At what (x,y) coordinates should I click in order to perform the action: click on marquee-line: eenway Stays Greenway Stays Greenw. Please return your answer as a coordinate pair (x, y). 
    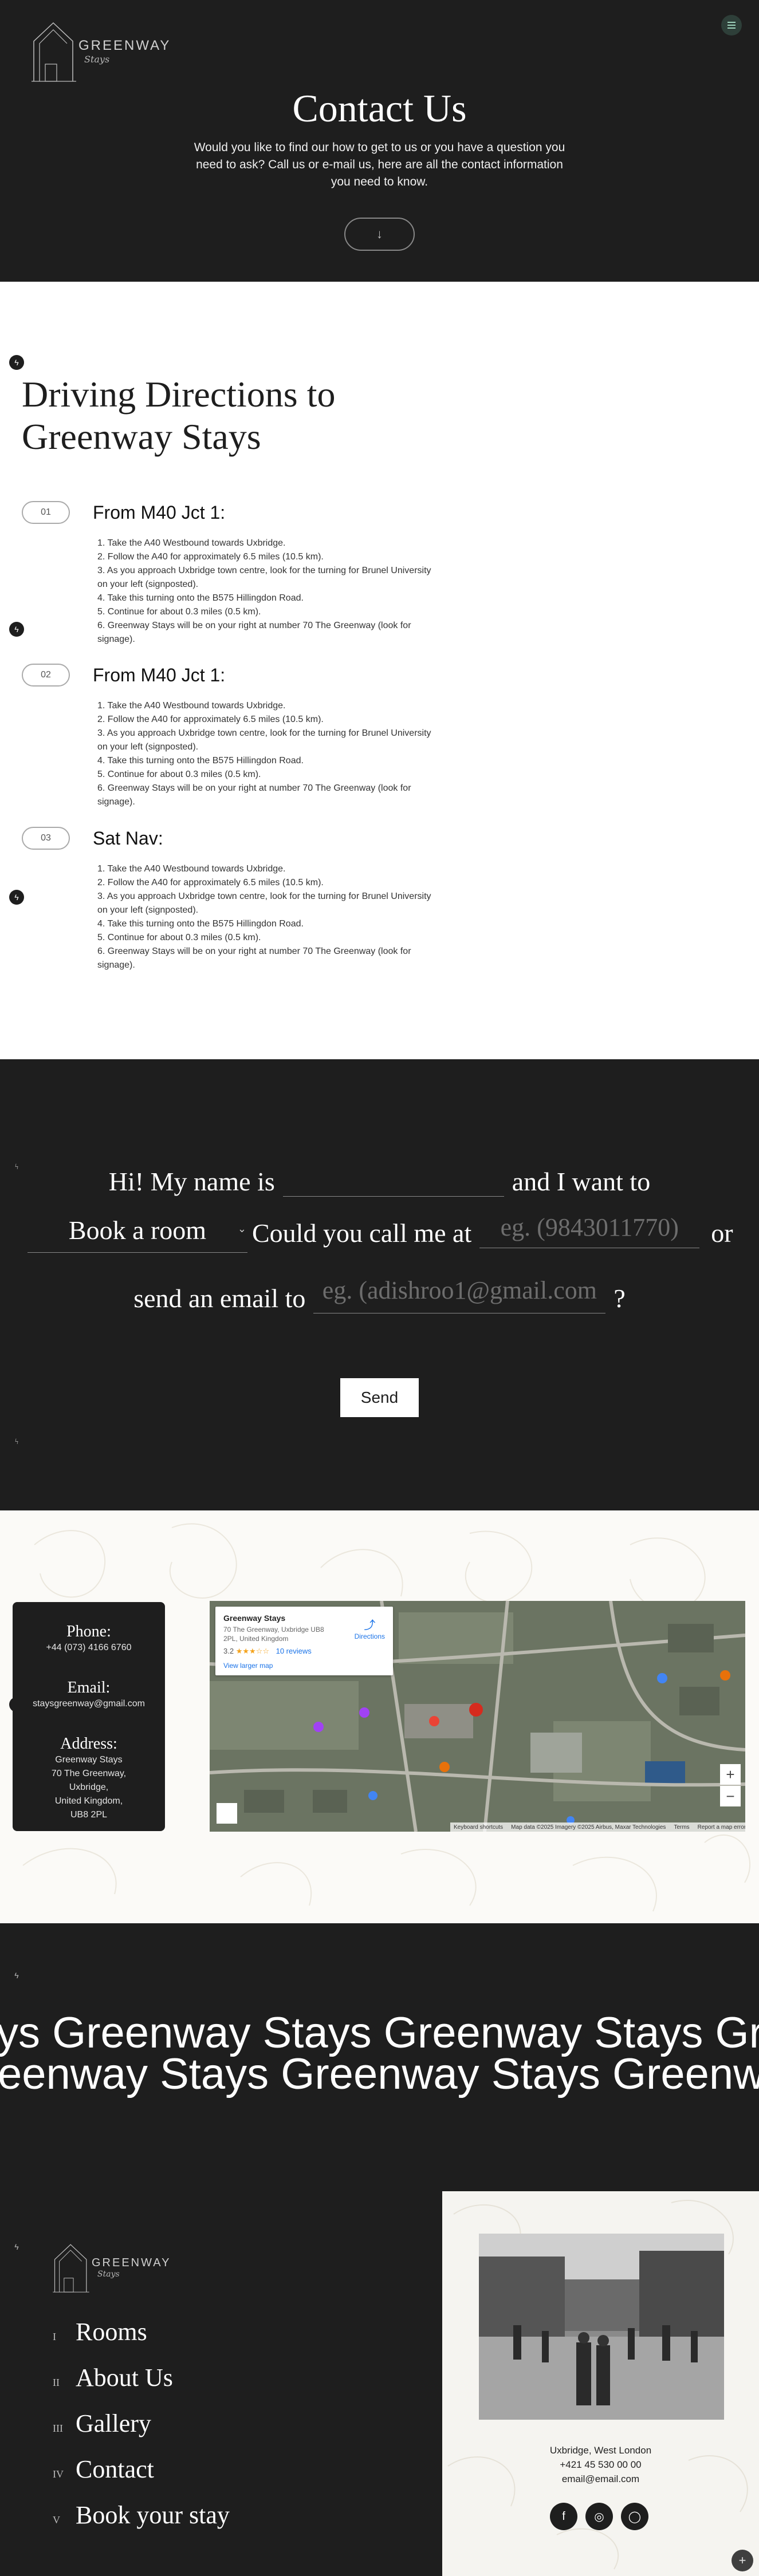
    Looking at the image, I should click on (379, 2074).